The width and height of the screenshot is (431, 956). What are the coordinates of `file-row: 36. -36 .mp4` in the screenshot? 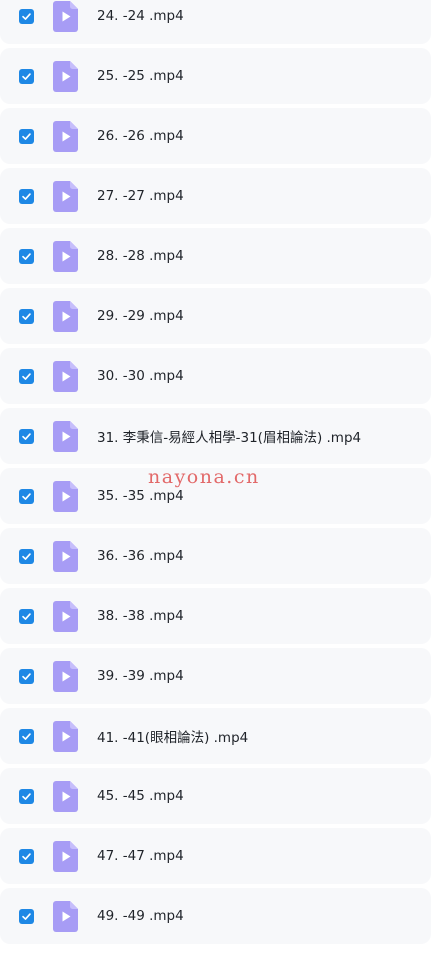 It's located at (215, 556).